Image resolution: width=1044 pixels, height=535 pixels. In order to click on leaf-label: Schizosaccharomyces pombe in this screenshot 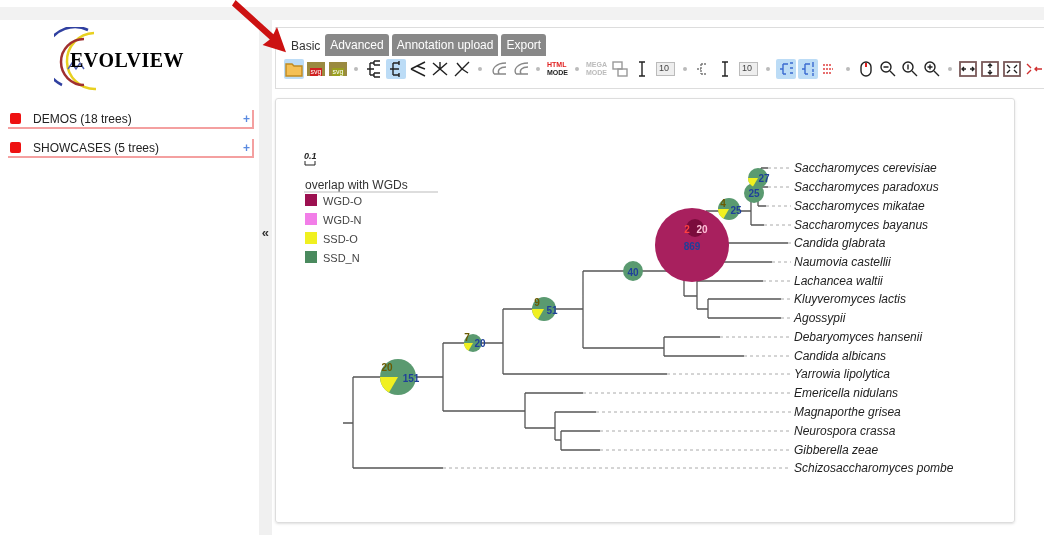, I will do `click(874, 468)`.